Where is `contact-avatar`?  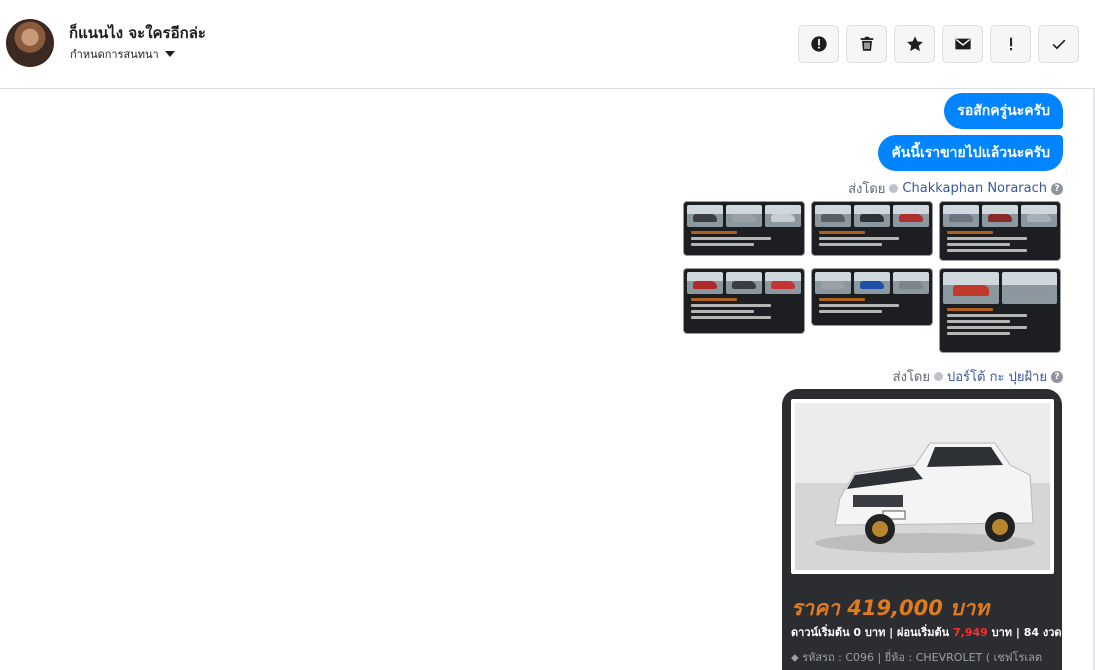
contact-avatar is located at coordinates (30, 43).